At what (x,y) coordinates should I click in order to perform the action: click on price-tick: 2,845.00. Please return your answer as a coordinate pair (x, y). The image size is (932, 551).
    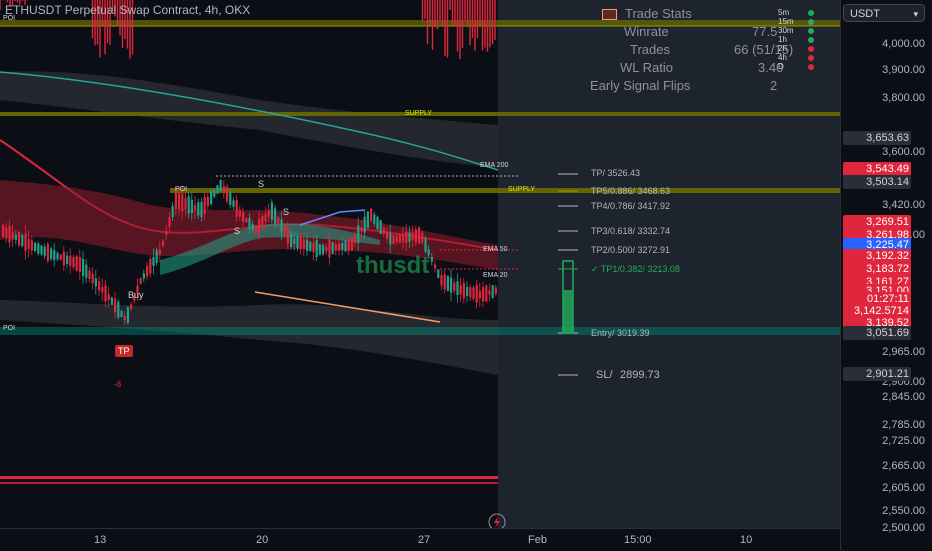
    Looking at the image, I should click on (903, 397).